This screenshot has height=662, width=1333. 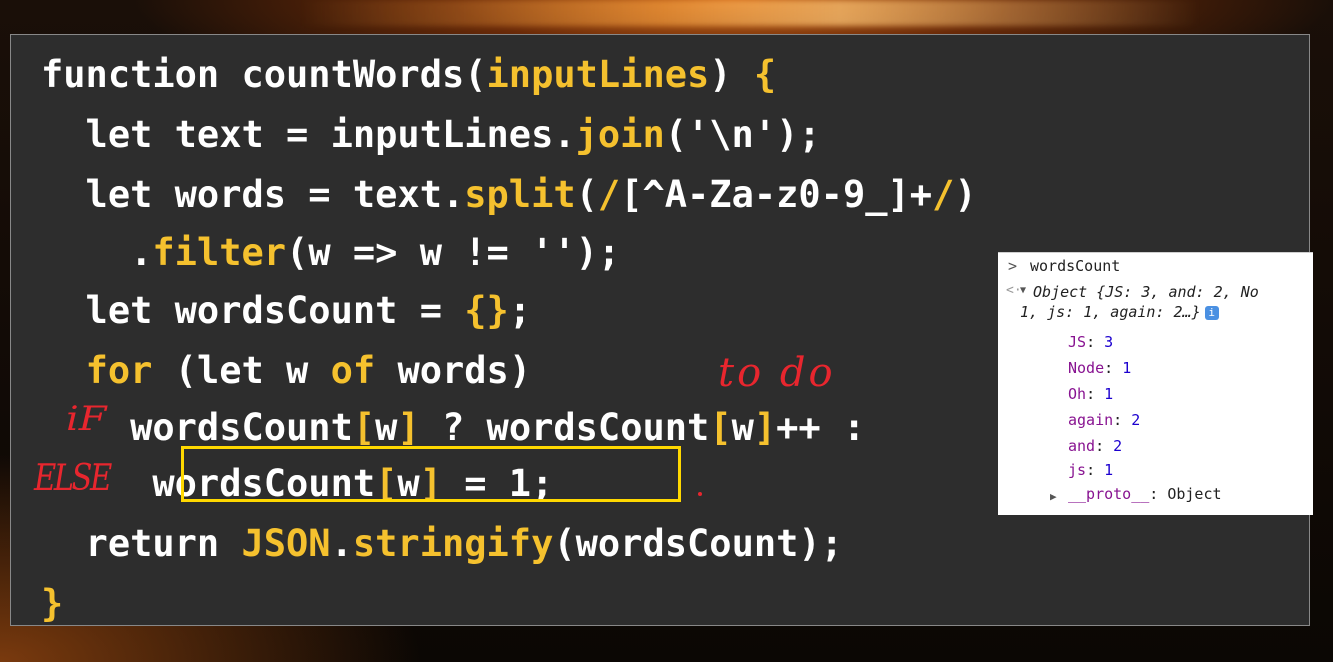 I want to click on console-prompt-icon: >, so click(x=1013, y=266).